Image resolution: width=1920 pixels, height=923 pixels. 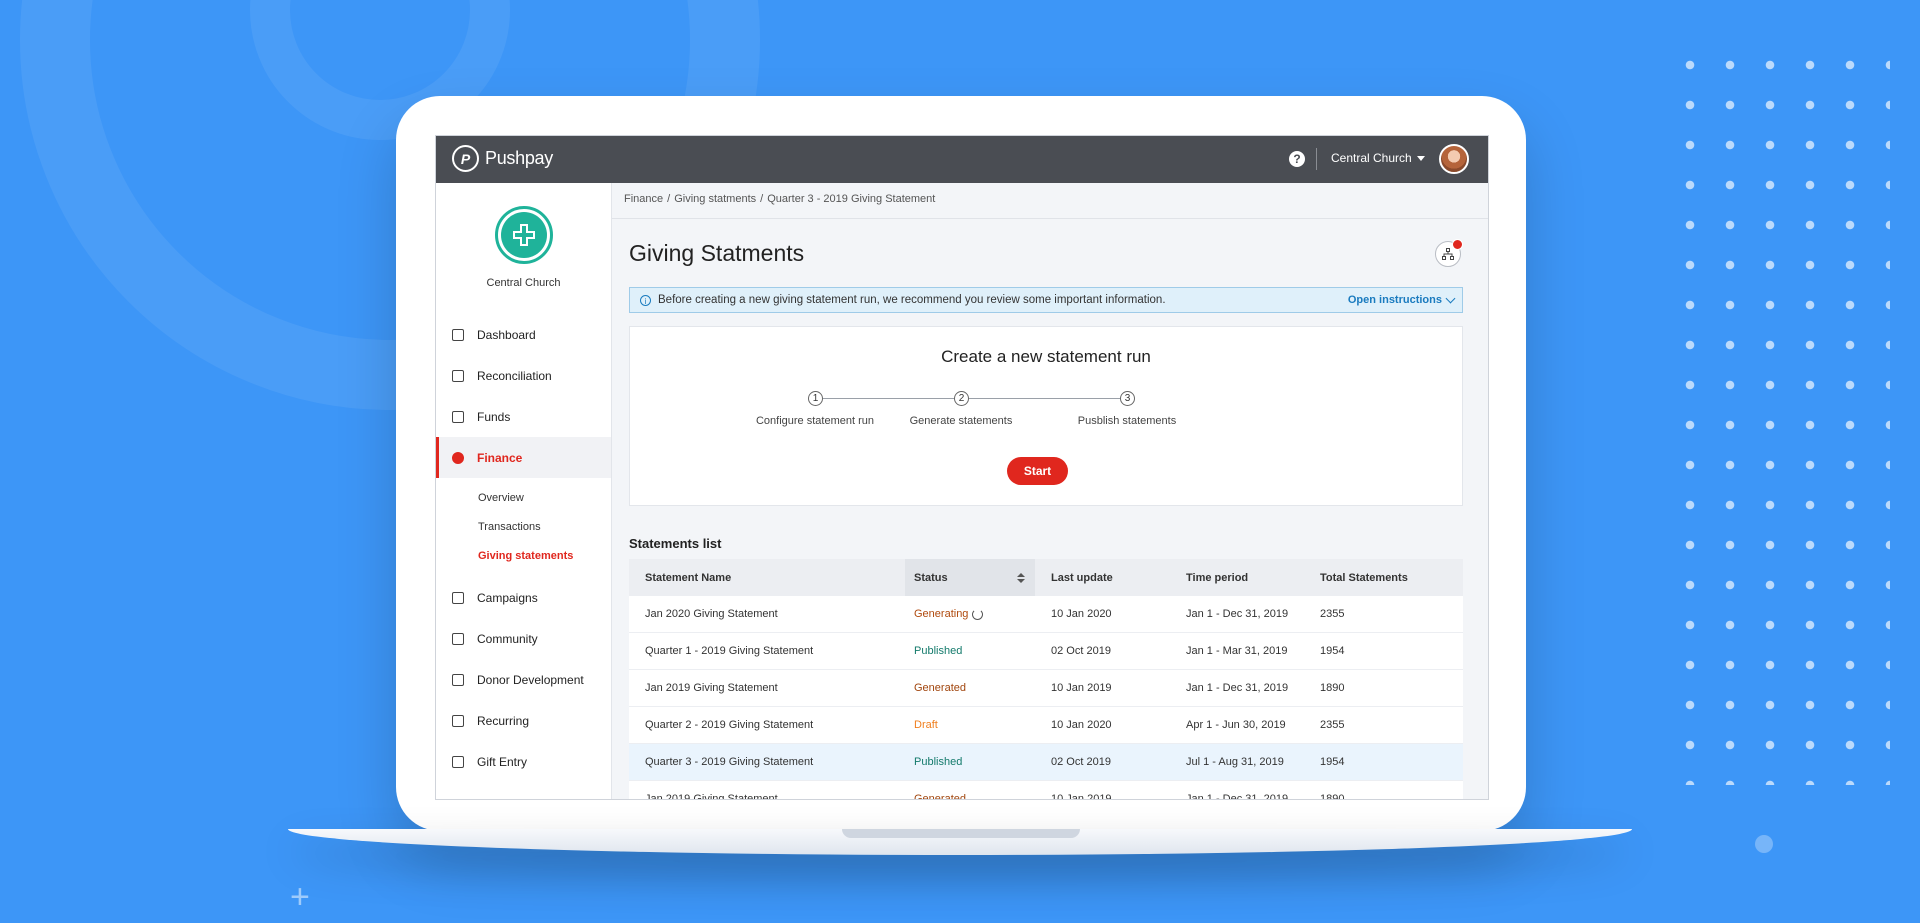 What do you see at coordinates (502, 761) in the screenshot?
I see `sidebar-item-label: Gift Entry` at bounding box center [502, 761].